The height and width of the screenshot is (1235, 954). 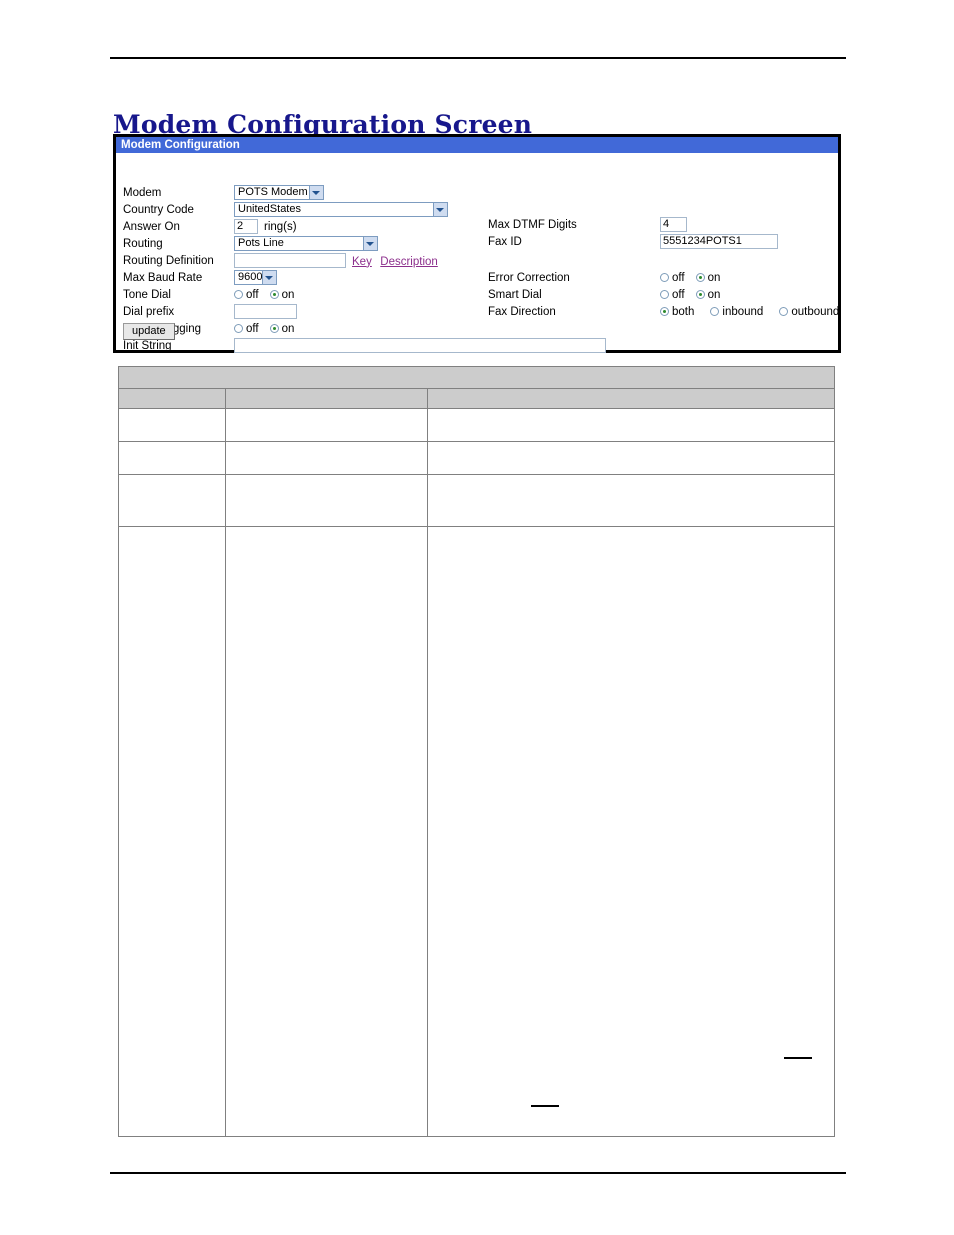 What do you see at coordinates (420, 345) in the screenshot?
I see `init-string-input` at bounding box center [420, 345].